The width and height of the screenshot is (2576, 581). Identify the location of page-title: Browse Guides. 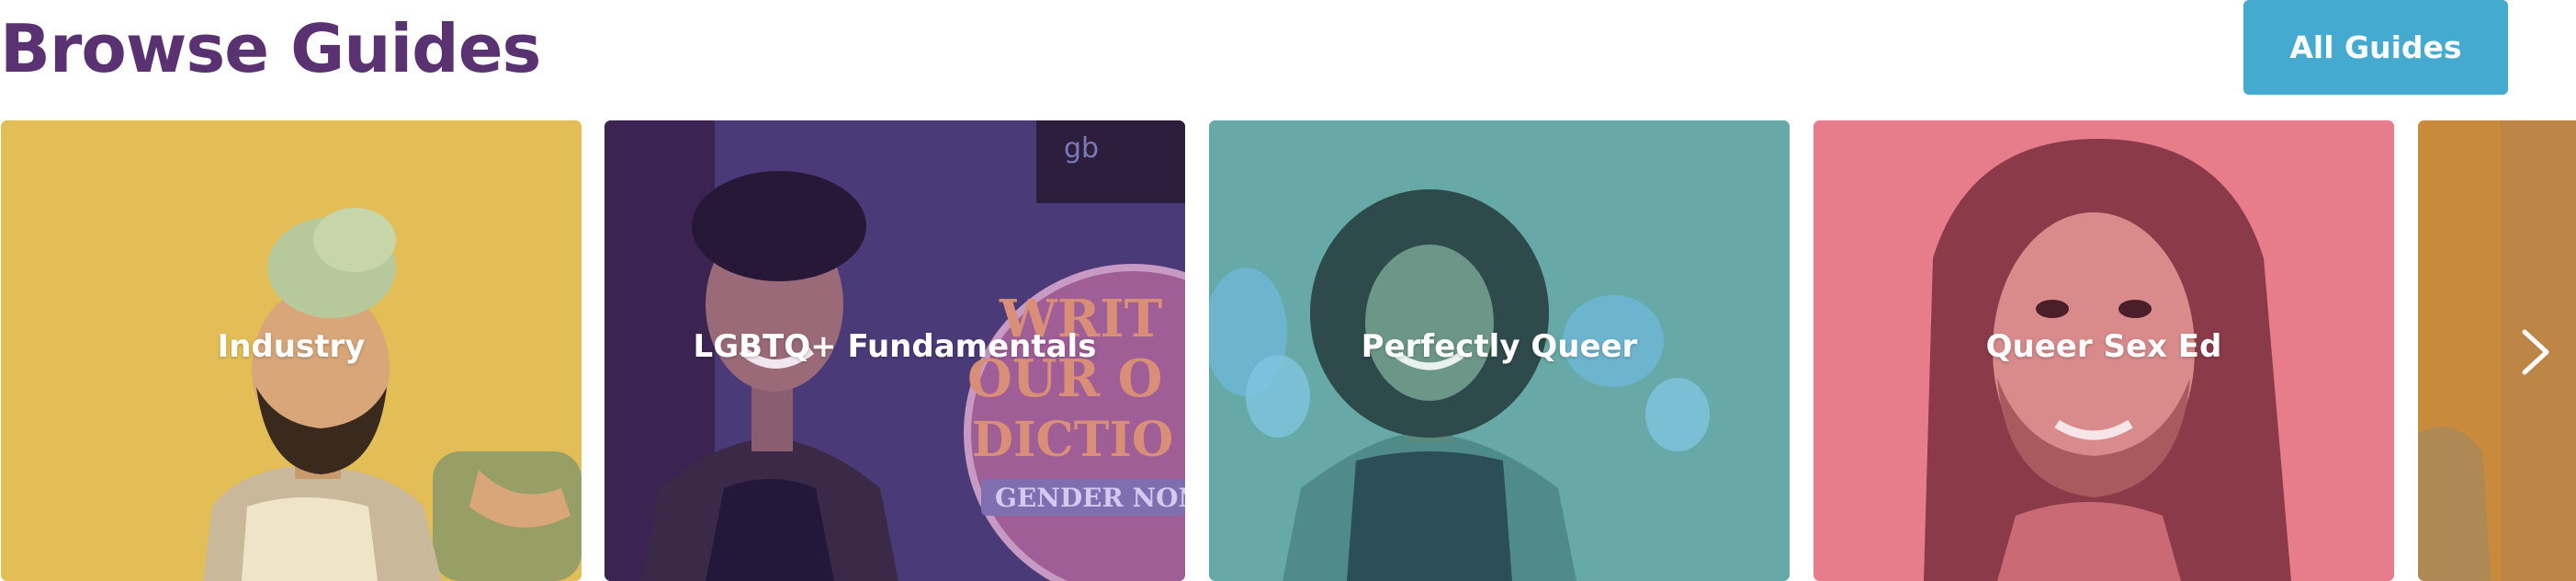
(270, 49).